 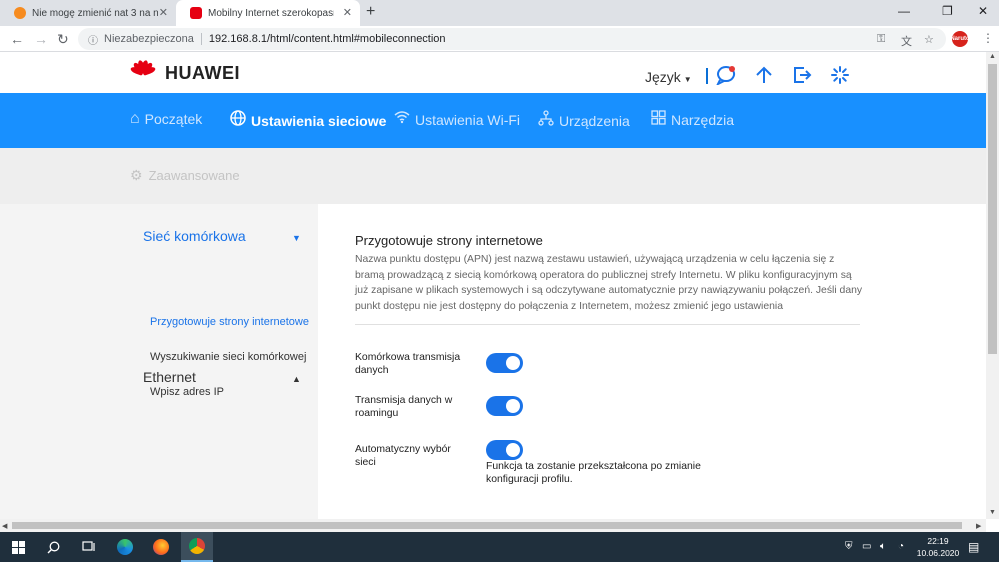 I want to click on nav-item-tools: Narzędzia, so click(x=692, y=120).